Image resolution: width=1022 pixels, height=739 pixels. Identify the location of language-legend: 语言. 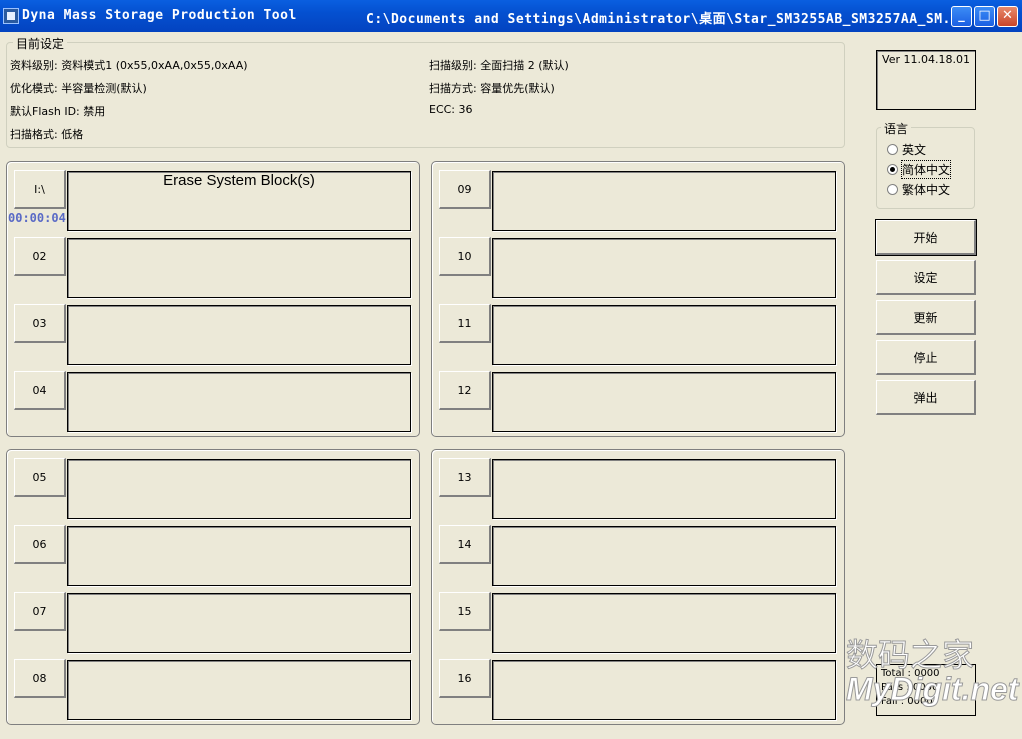
(896, 128).